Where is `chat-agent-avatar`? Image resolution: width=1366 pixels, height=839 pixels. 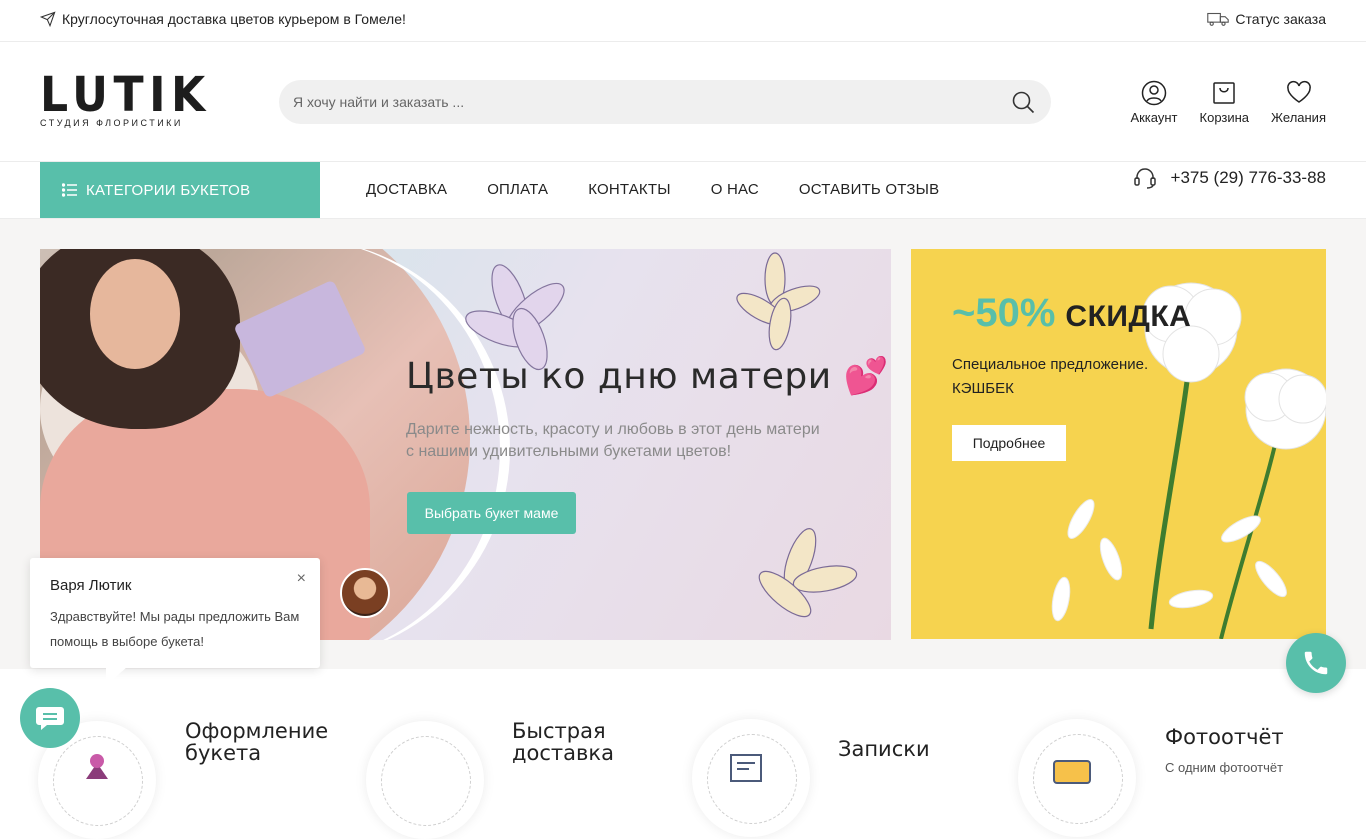
chat-agent-avatar is located at coordinates (365, 593).